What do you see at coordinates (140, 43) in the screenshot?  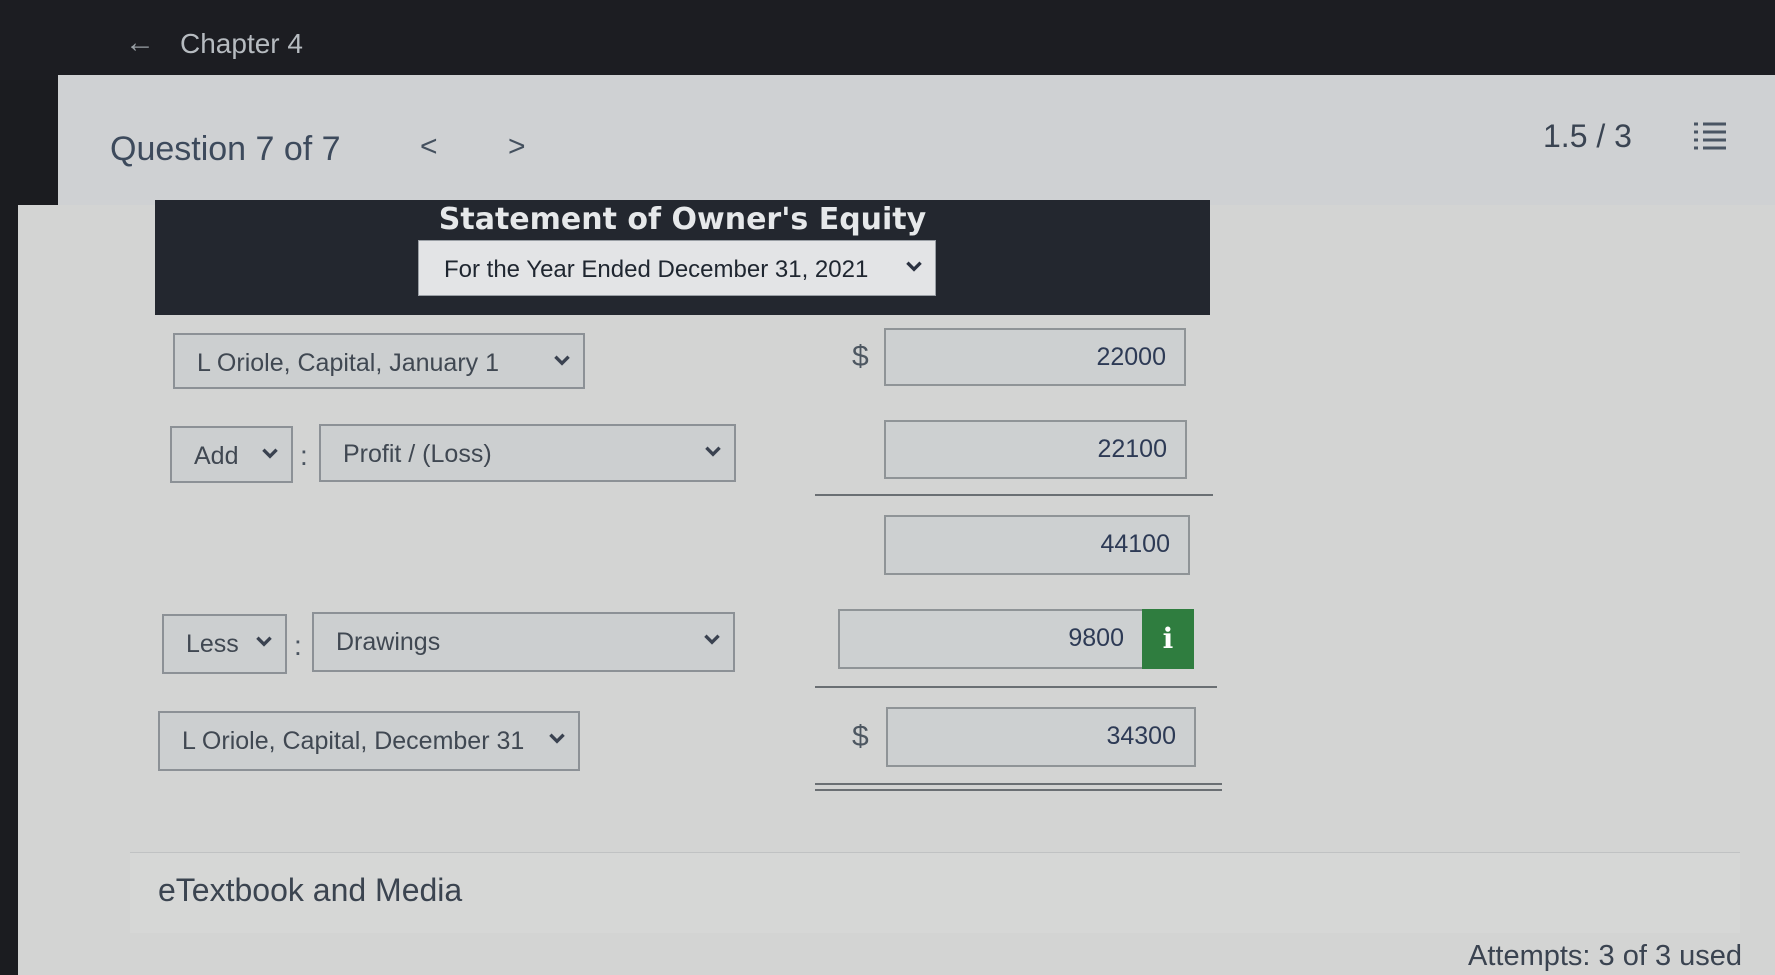 I see `arrow-left-icon: ←` at bounding box center [140, 43].